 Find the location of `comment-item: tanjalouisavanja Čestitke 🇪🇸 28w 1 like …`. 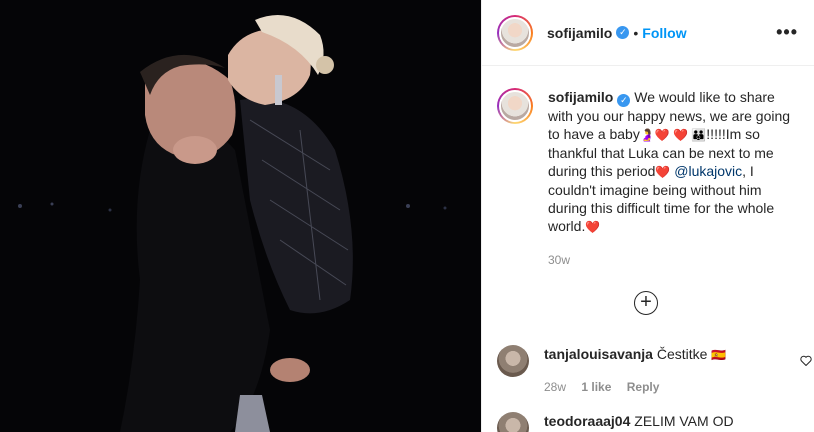

comment-item: tanjalouisavanja Čestitke 🇪🇸 28w 1 like … is located at coordinates (654, 370).